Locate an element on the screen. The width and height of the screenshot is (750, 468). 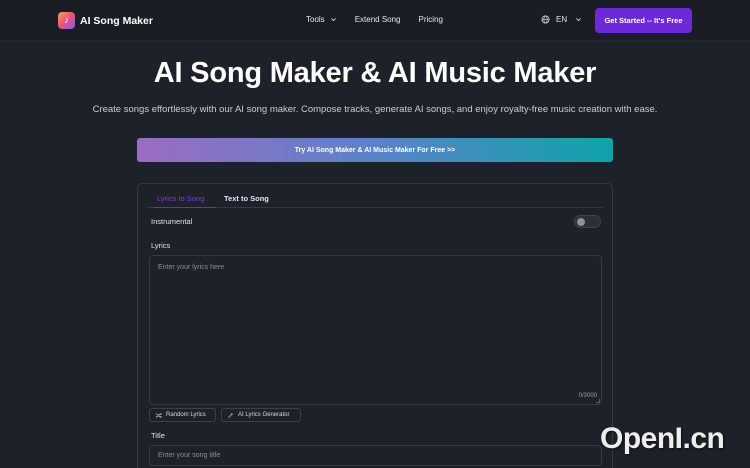
nav-link-tools: Tools is located at coordinates (321, 19).